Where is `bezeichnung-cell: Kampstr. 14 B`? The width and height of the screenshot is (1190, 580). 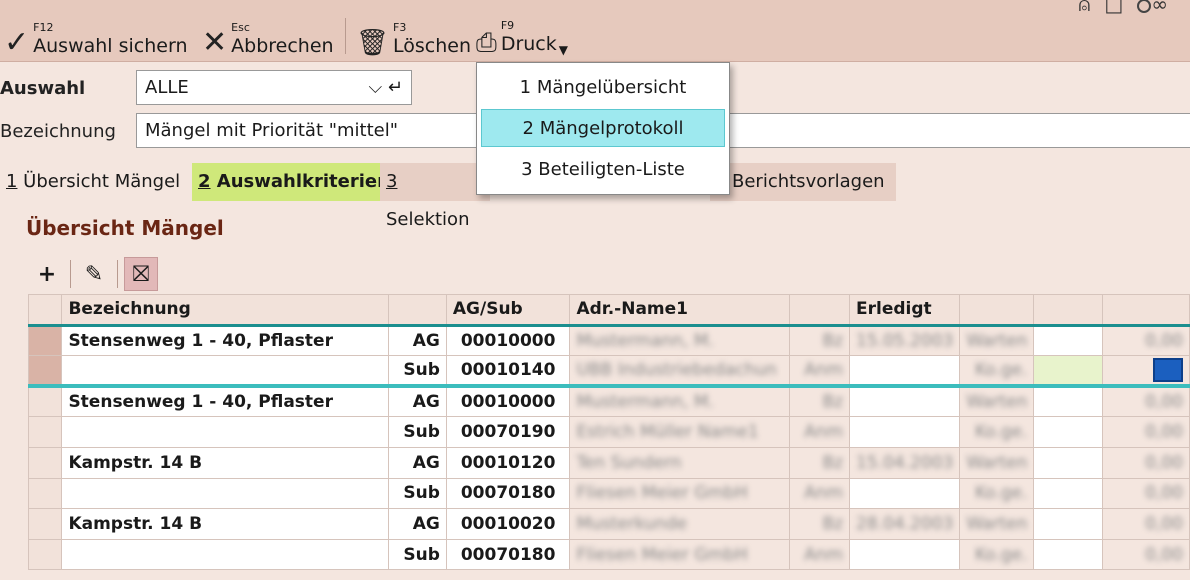 bezeichnung-cell: Kampstr. 14 B is located at coordinates (225, 524).